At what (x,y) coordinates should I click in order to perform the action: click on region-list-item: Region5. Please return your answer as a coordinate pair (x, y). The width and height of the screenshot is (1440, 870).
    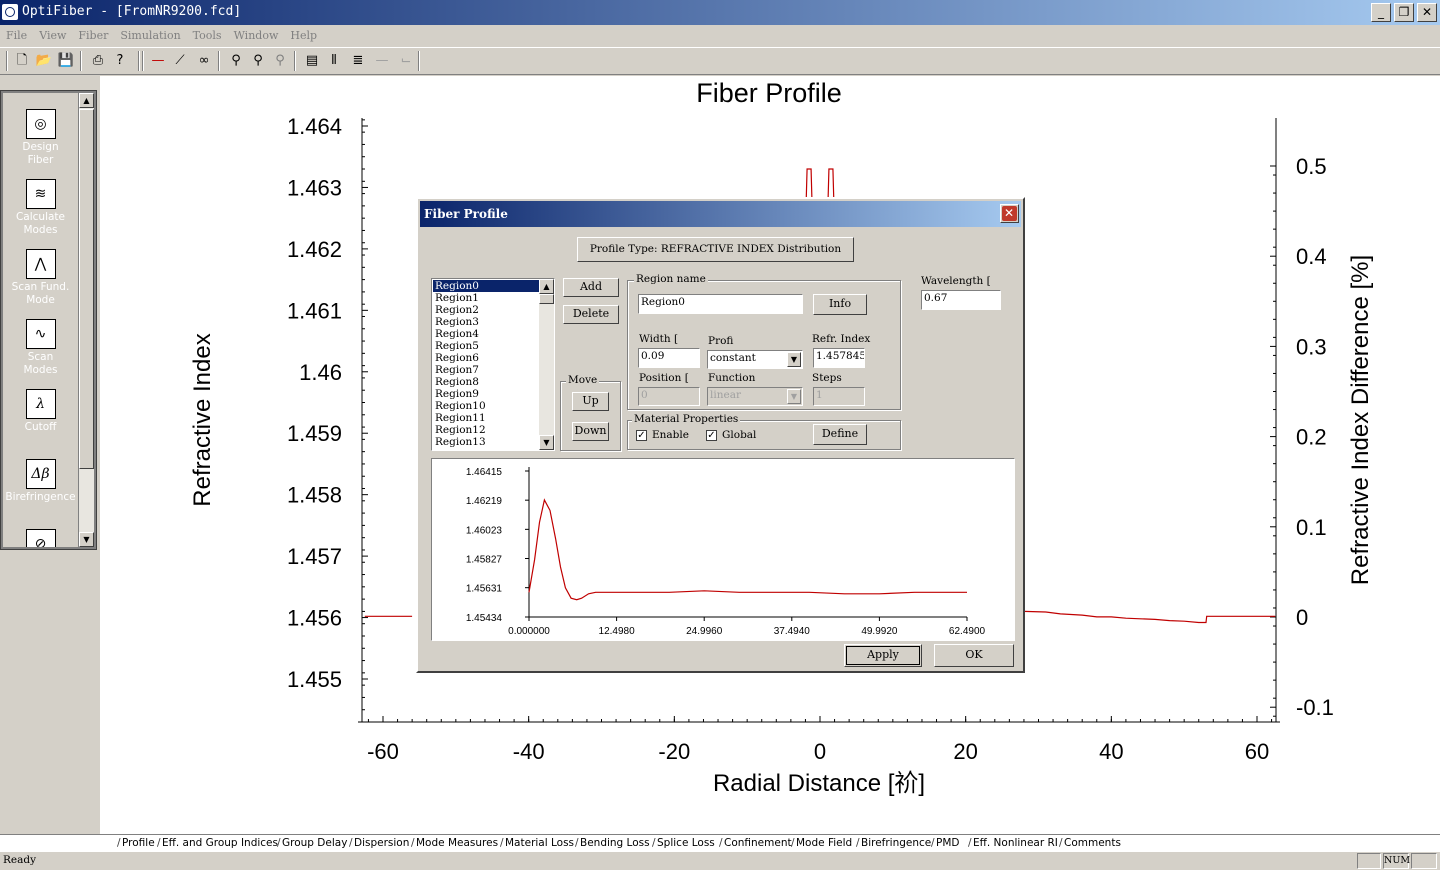
    Looking at the image, I should click on (486, 346).